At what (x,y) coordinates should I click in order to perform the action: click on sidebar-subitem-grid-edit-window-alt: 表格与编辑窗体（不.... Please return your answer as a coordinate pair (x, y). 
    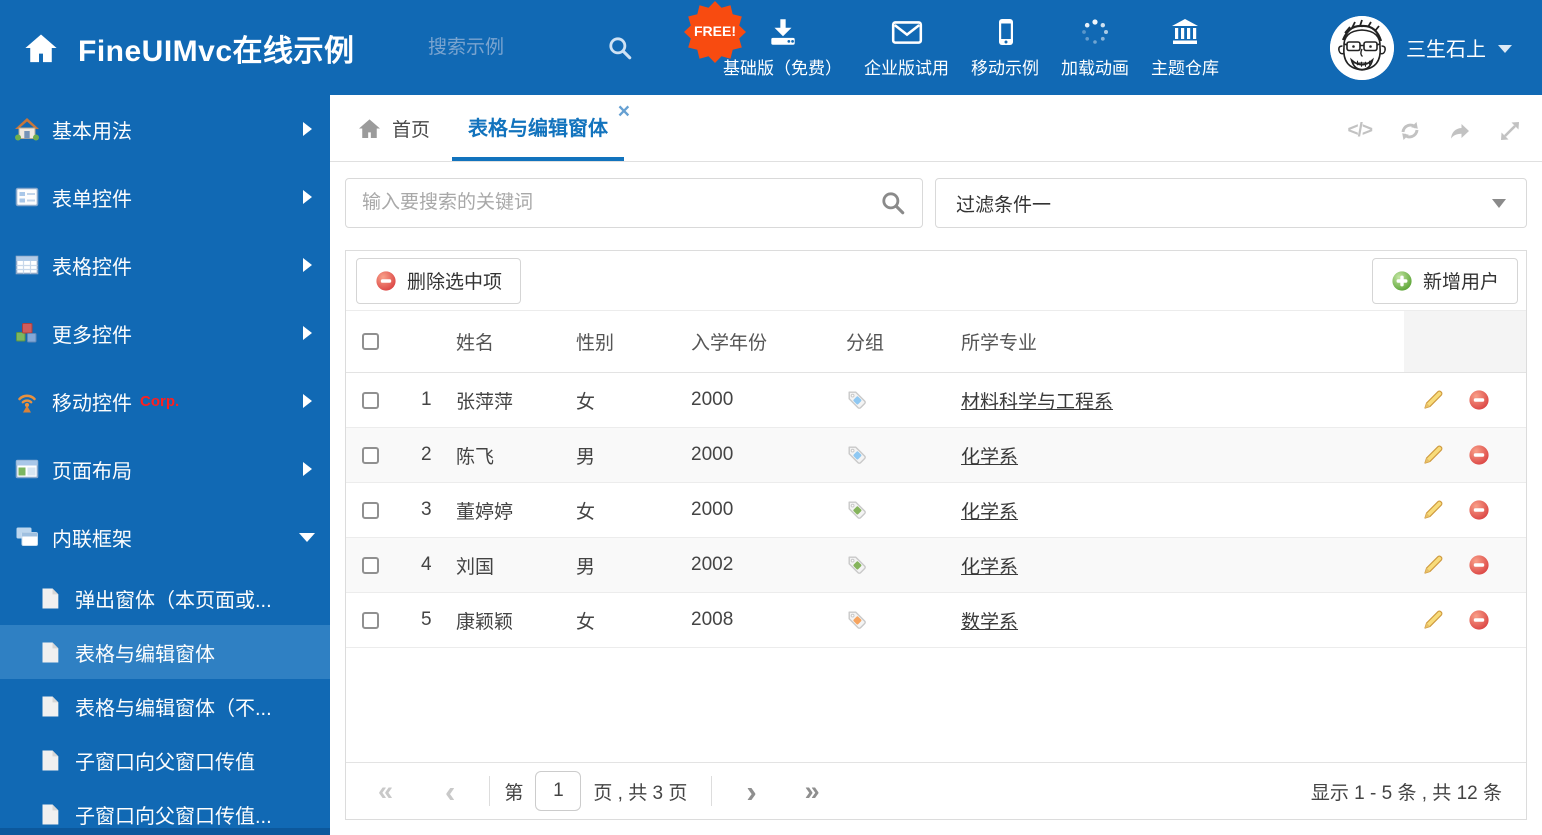
    Looking at the image, I should click on (165, 706).